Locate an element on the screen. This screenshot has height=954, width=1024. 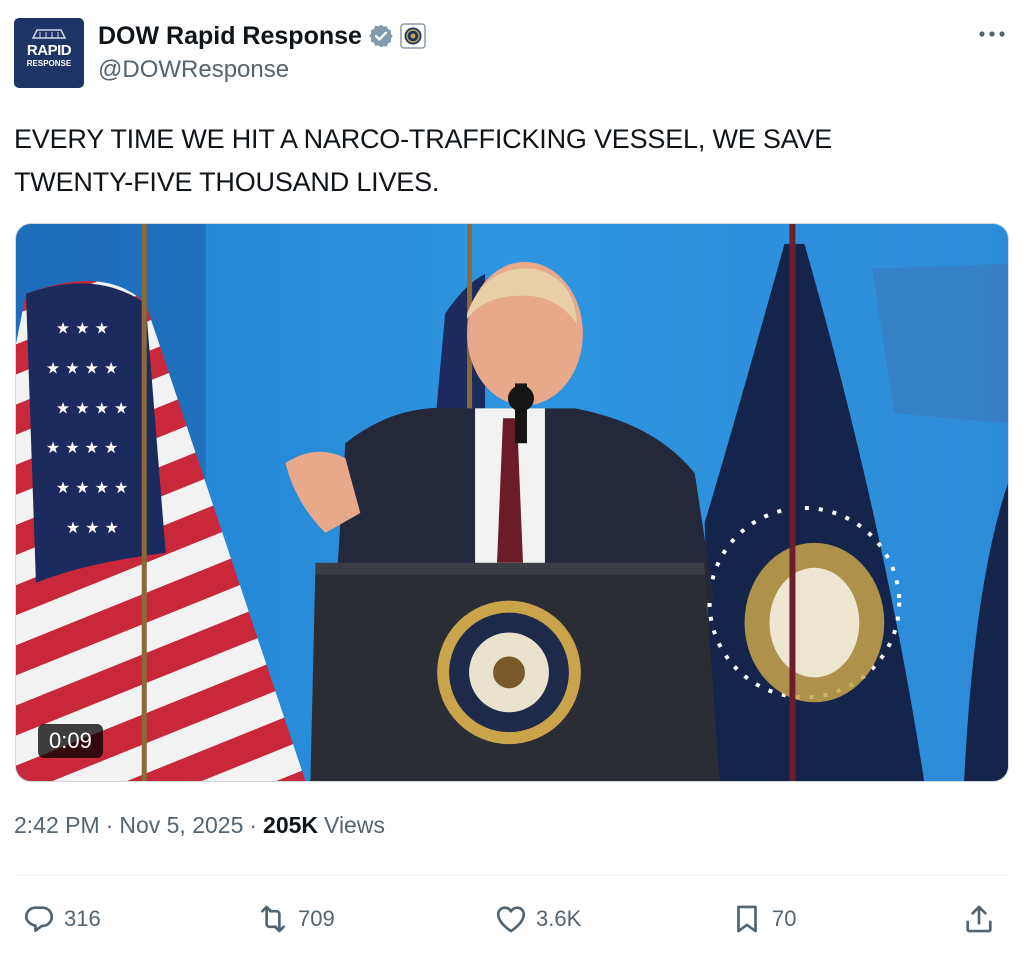
reply-icon is located at coordinates (39, 919).